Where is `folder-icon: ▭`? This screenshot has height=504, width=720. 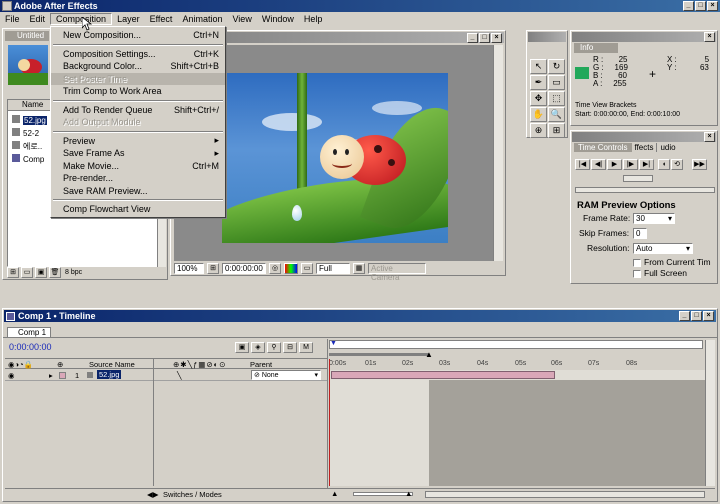 folder-icon: ▭ is located at coordinates (27, 272).